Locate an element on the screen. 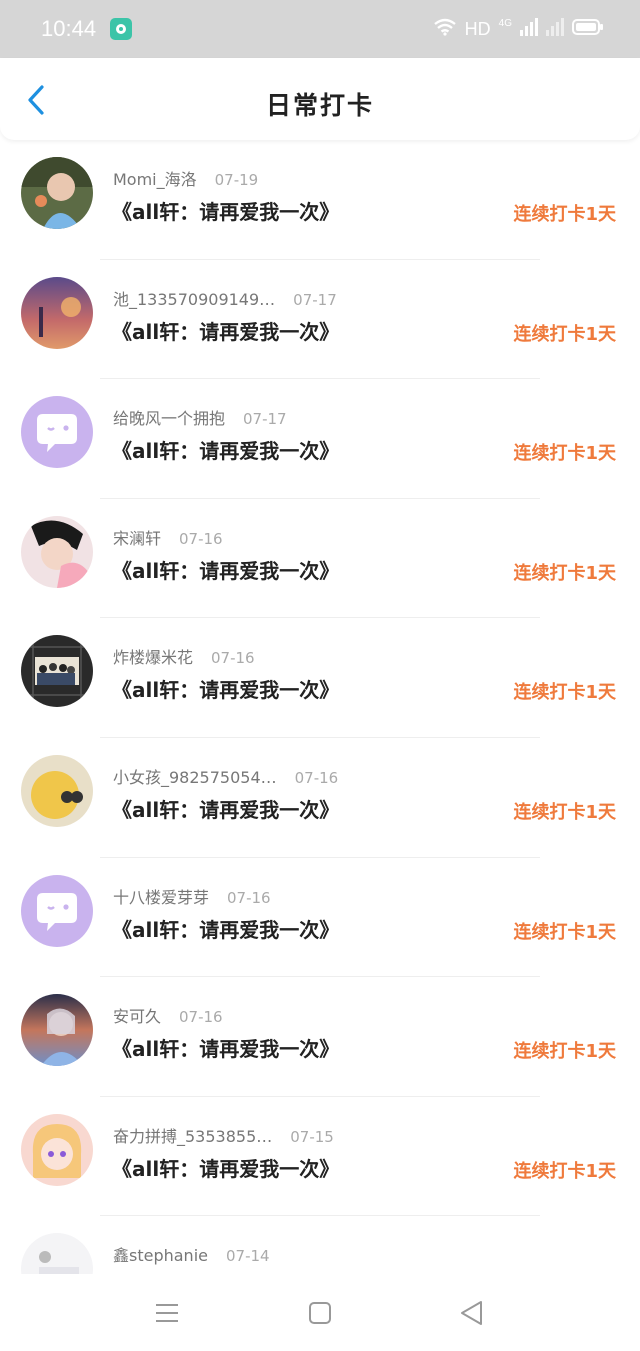 The width and height of the screenshot is (640, 1351). header: 日常打卡 is located at coordinates (320, 99).